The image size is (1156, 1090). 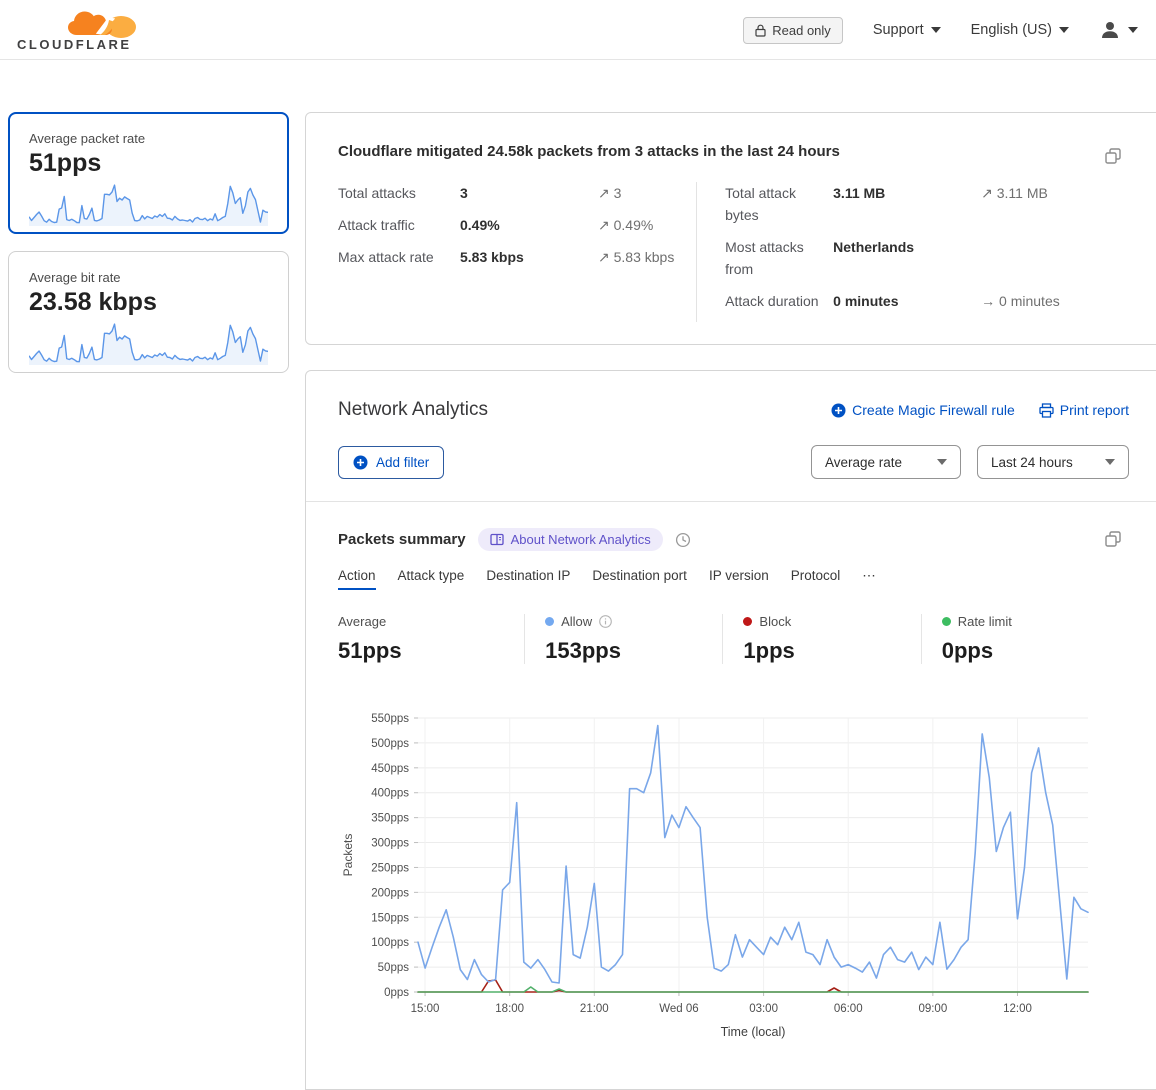 What do you see at coordinates (866, 301) in the screenshot?
I see `stat-value: 0 minutes` at bounding box center [866, 301].